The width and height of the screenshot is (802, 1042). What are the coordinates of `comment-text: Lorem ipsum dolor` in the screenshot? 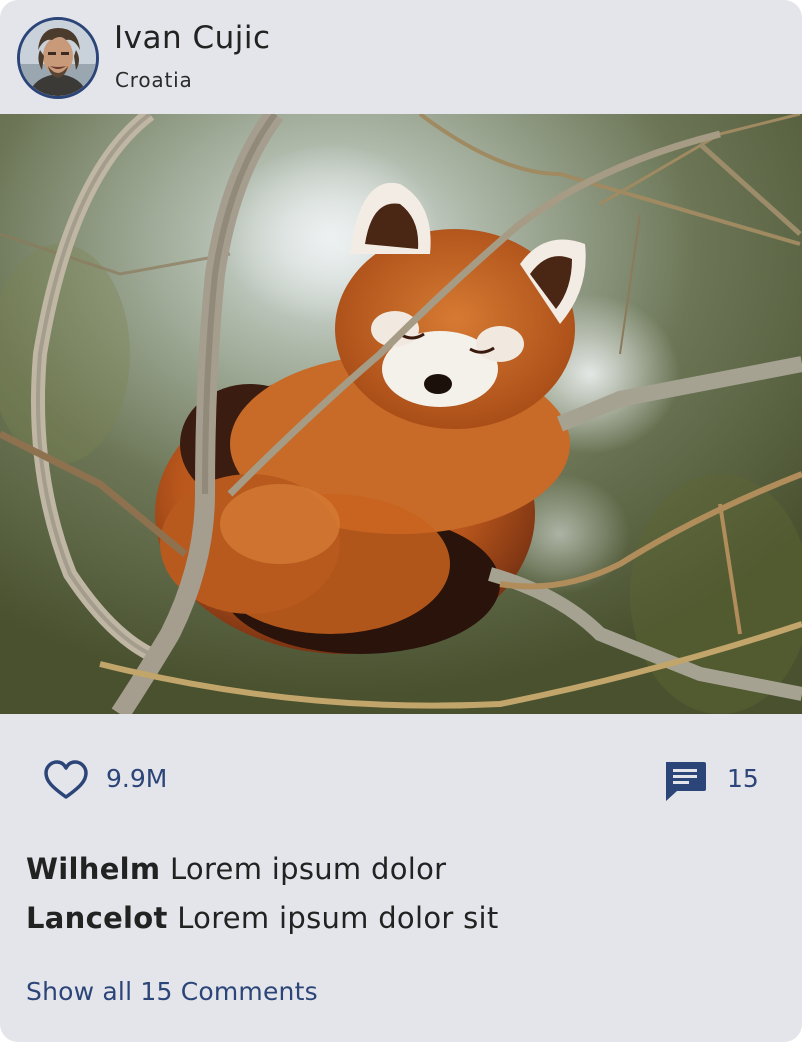 It's located at (308, 869).